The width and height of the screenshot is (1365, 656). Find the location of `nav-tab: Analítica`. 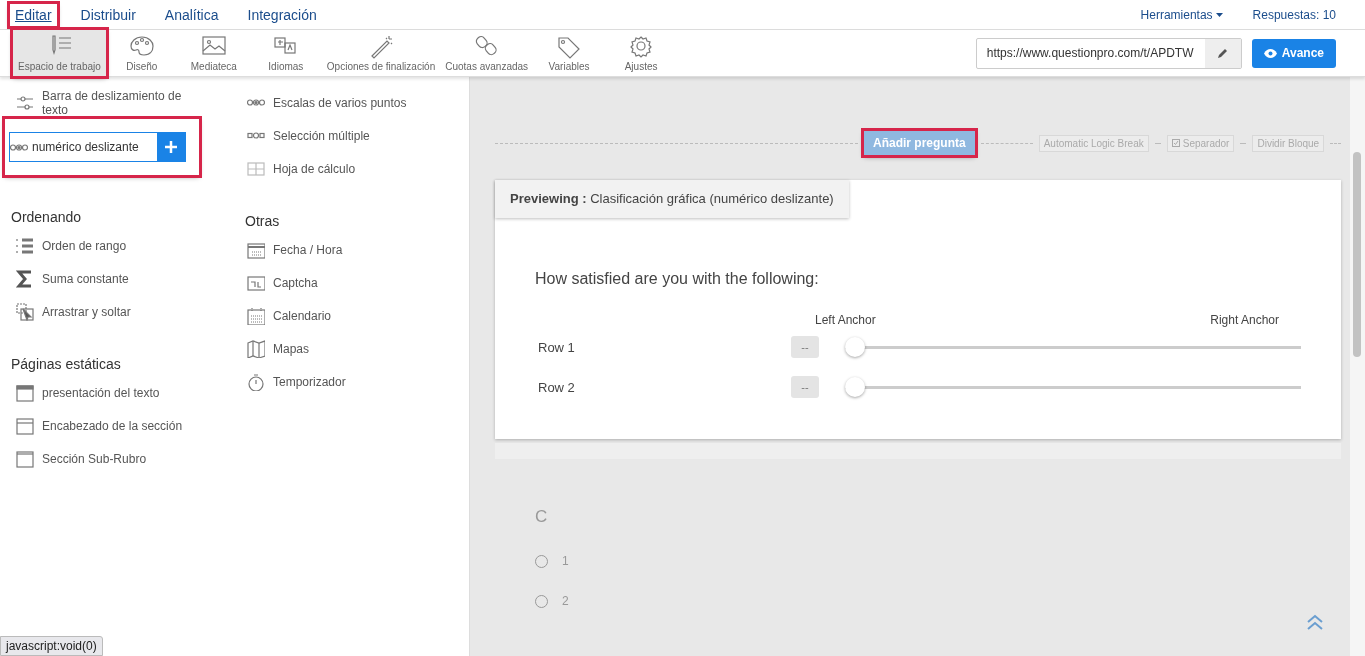

nav-tab: Analítica is located at coordinates (191, 14).